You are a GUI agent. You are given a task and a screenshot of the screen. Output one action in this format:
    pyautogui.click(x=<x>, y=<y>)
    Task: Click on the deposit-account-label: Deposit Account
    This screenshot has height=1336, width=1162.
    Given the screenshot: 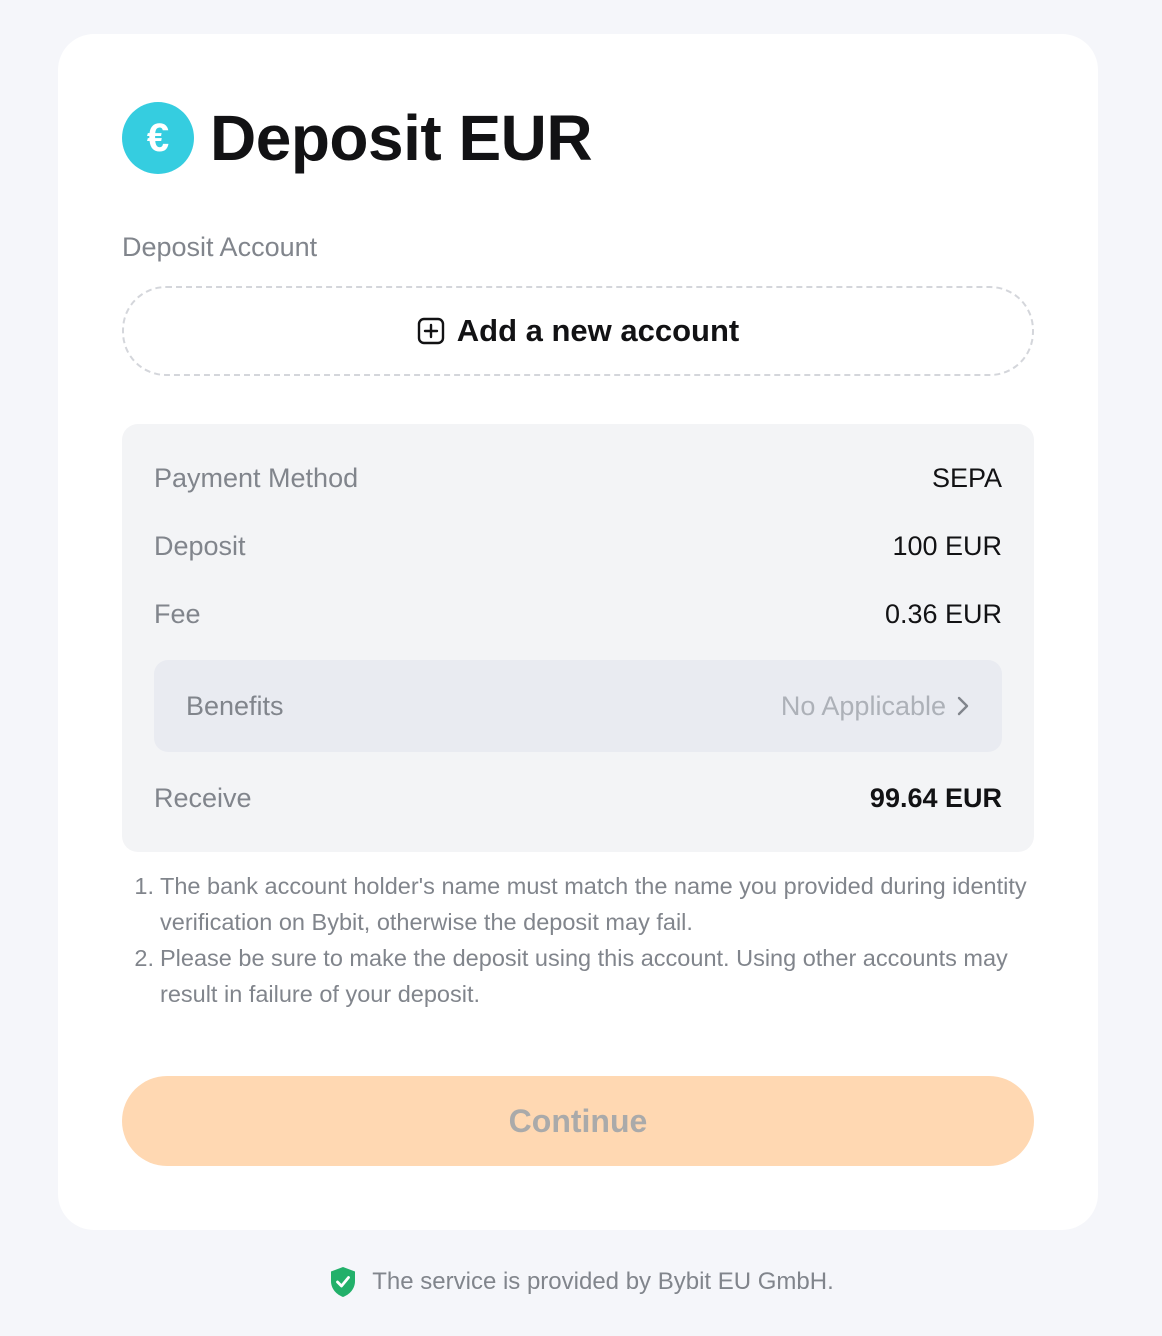 What is the action you would take?
    pyautogui.click(x=220, y=247)
    